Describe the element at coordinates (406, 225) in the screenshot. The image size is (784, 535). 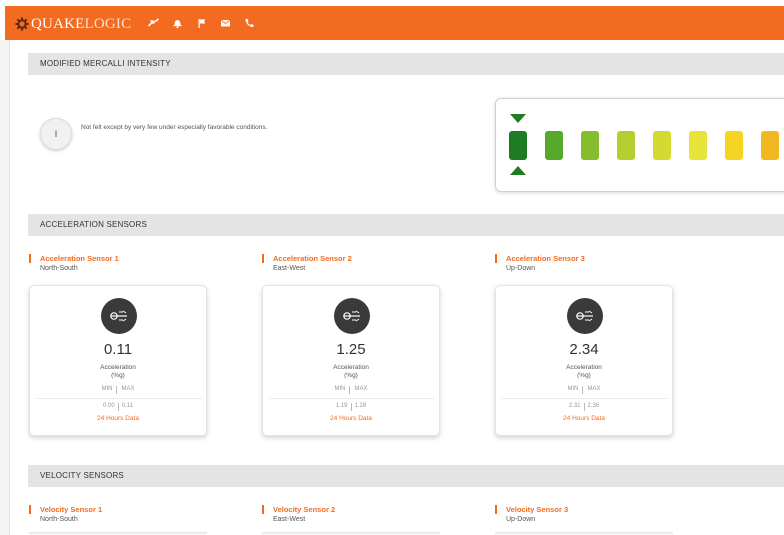
I see `acceleration-section-header: ACCELERATION SENSORS` at that location.